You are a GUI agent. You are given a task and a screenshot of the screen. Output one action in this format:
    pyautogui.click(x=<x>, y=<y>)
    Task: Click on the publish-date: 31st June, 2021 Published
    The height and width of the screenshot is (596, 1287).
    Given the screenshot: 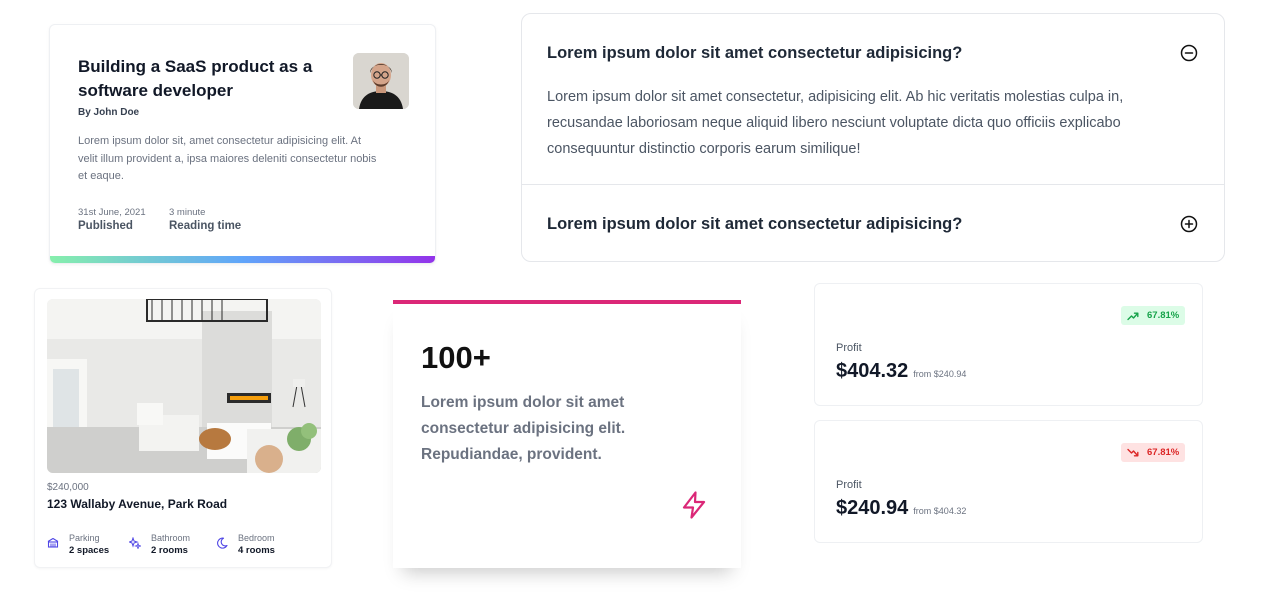 What is the action you would take?
    pyautogui.click(x=112, y=219)
    